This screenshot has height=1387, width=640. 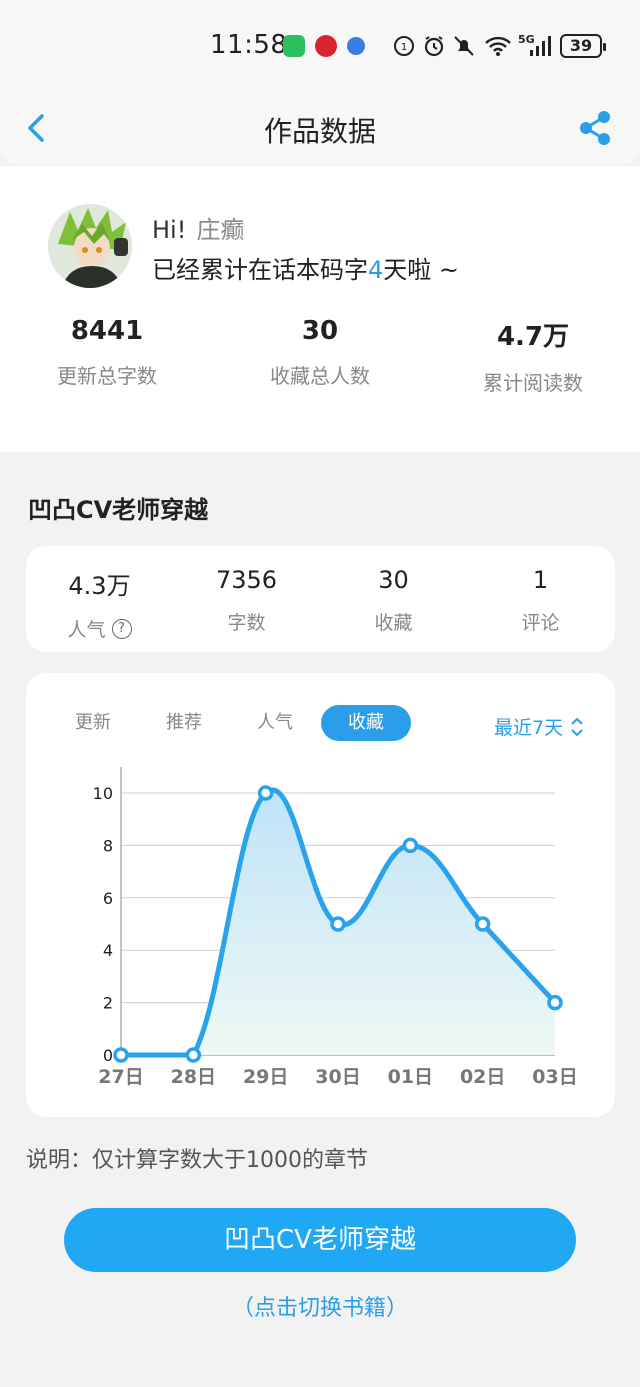 I want to click on metric-value: 7356, so click(x=246, y=580).